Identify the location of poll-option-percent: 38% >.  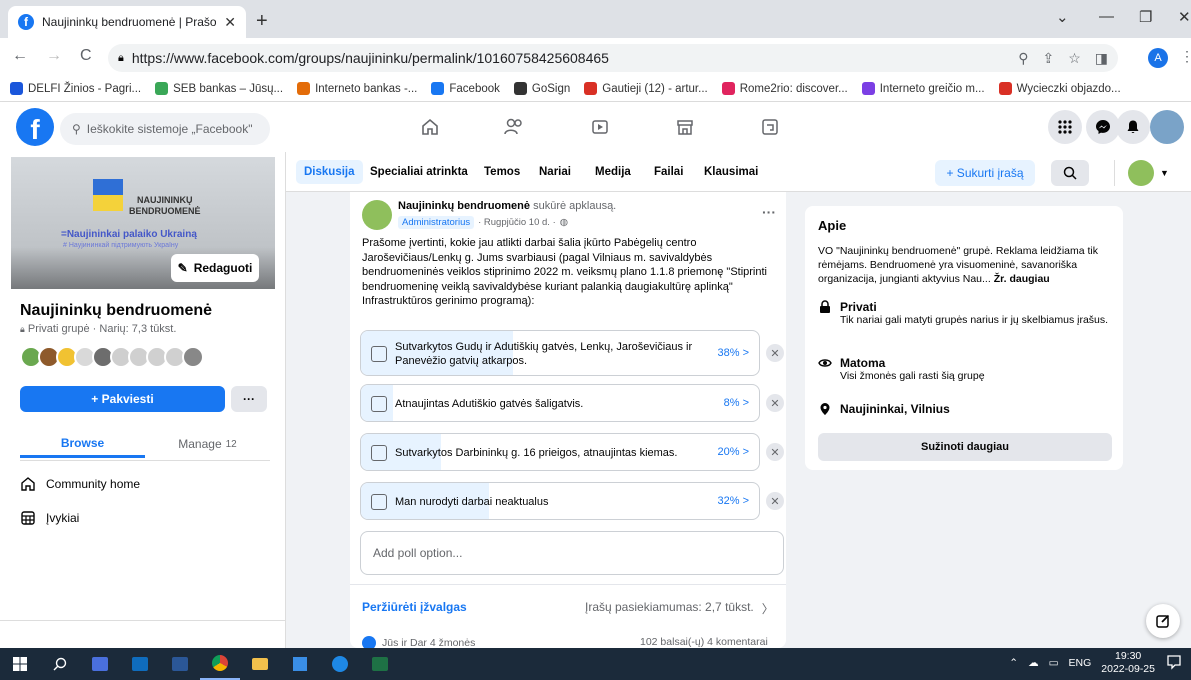
(734, 353).